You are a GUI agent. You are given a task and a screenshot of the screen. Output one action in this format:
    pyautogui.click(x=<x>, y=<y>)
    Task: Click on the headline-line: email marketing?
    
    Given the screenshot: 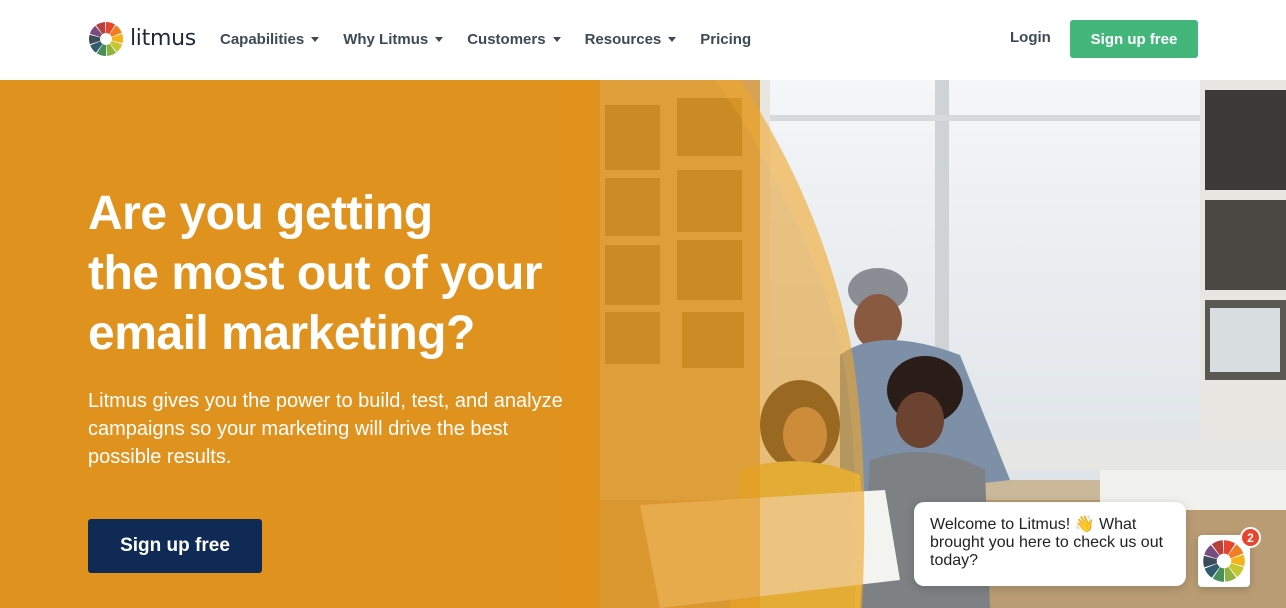 What is the action you would take?
    pyautogui.click(x=281, y=333)
    